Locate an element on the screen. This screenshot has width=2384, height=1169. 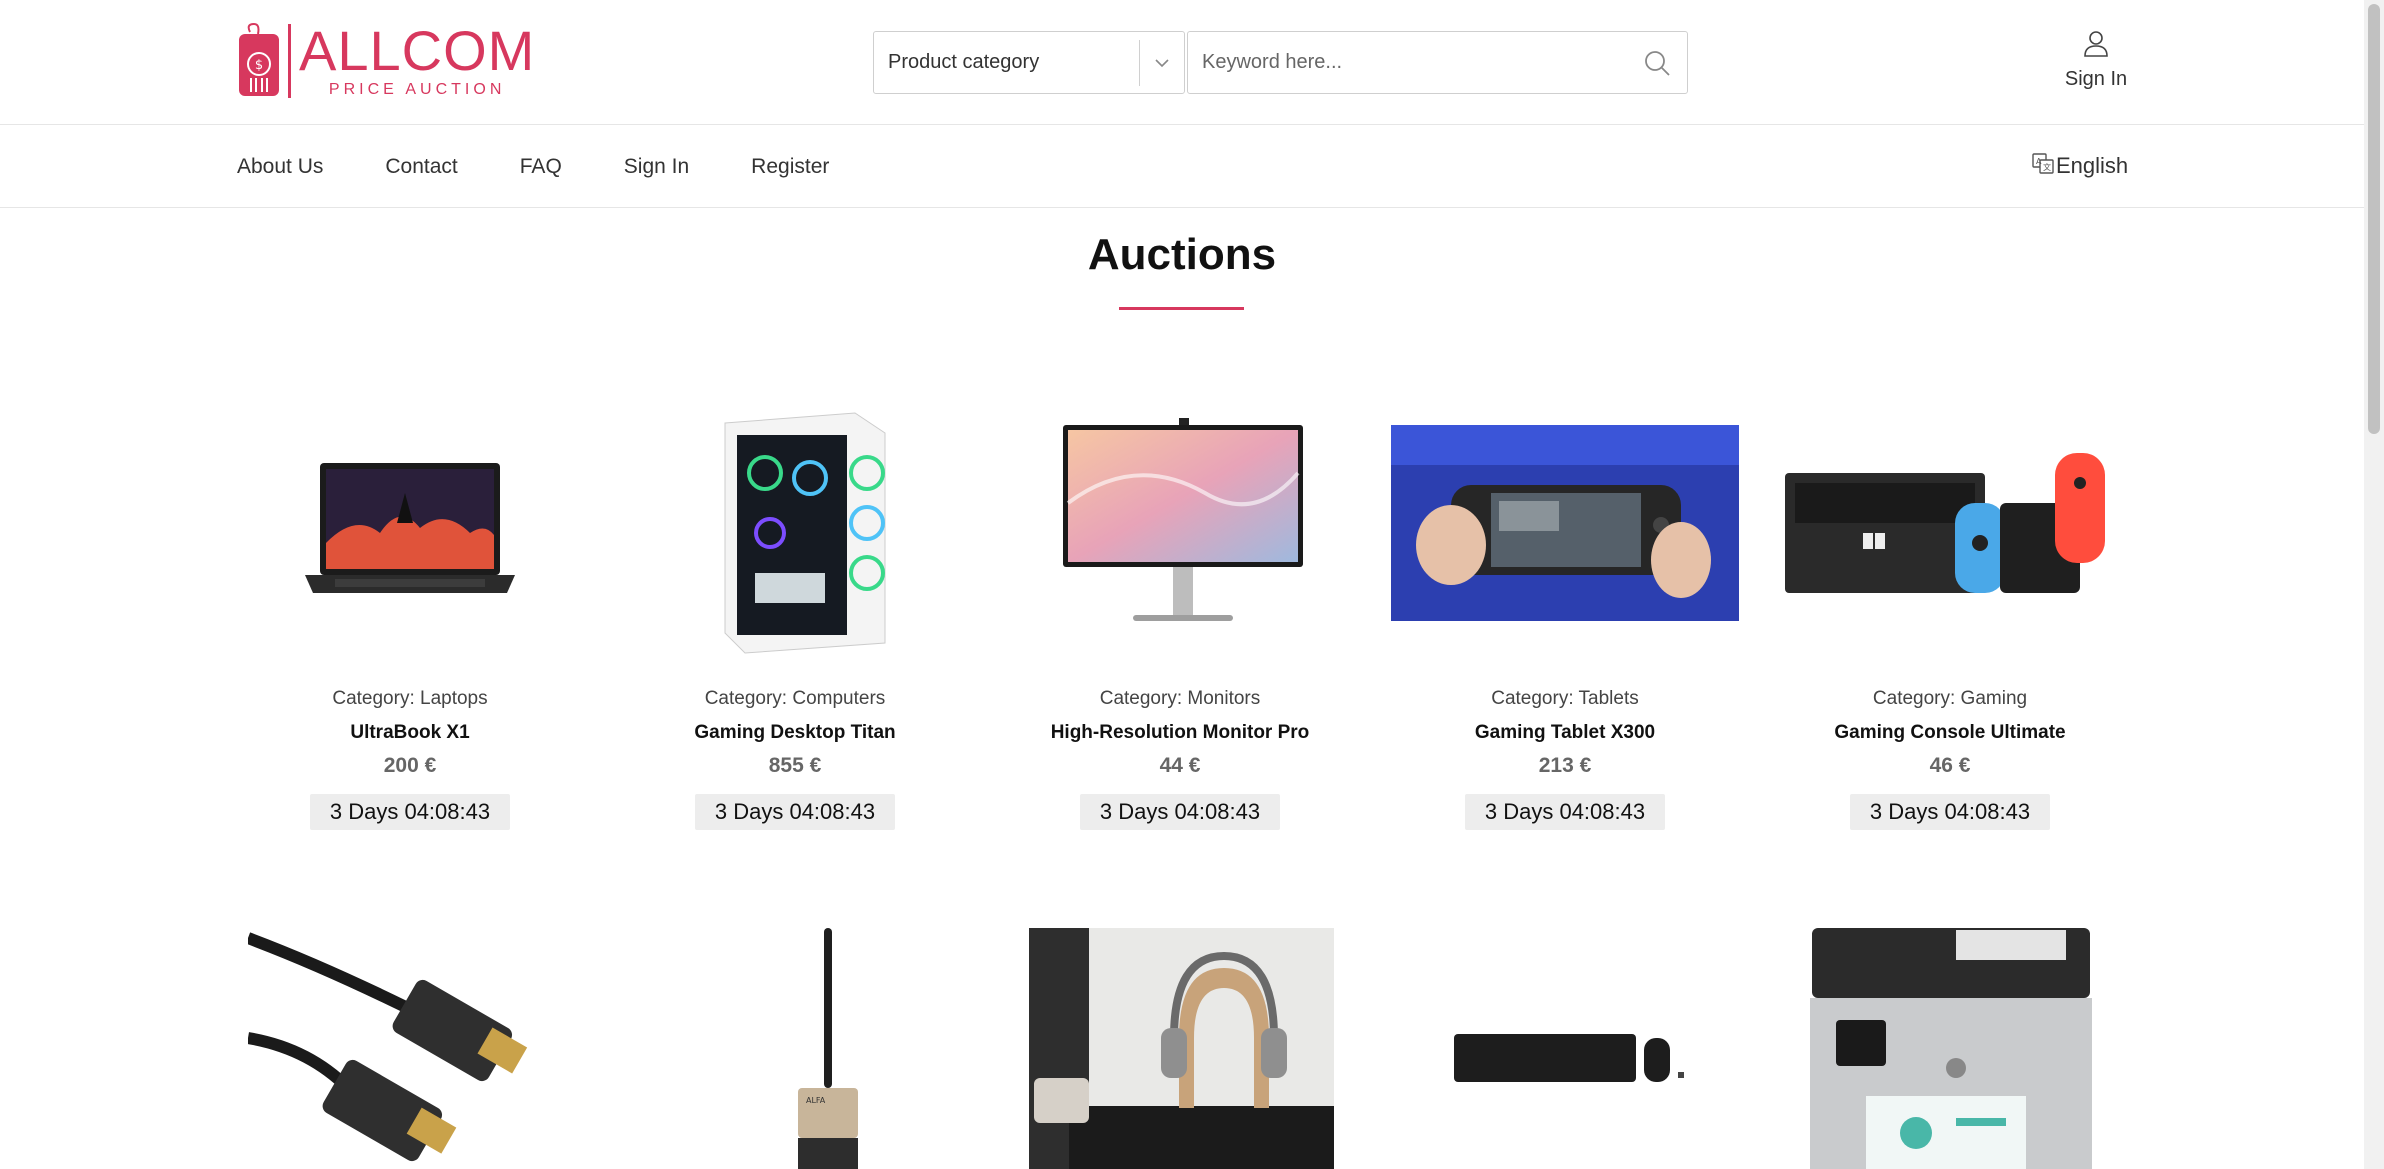
language-label: English is located at coordinates (2092, 165).